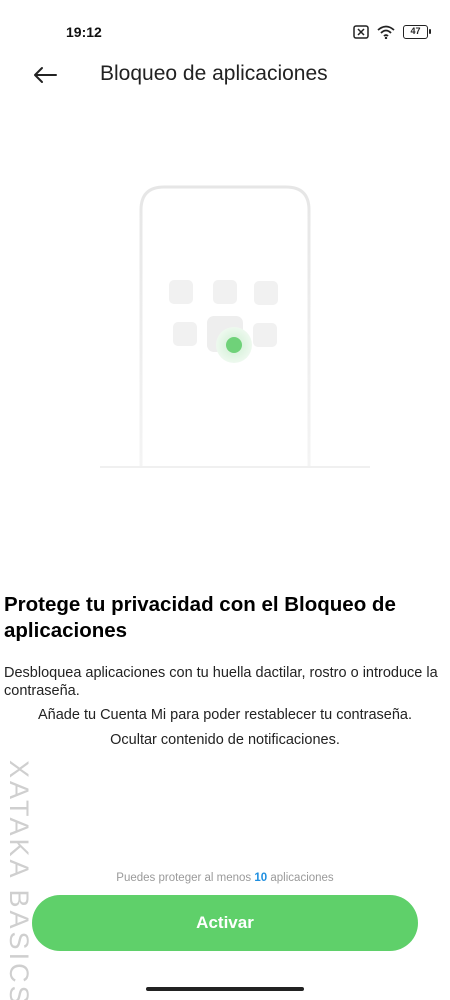 The height and width of the screenshot is (1000, 450). I want to click on home-indicator, so click(225, 989).